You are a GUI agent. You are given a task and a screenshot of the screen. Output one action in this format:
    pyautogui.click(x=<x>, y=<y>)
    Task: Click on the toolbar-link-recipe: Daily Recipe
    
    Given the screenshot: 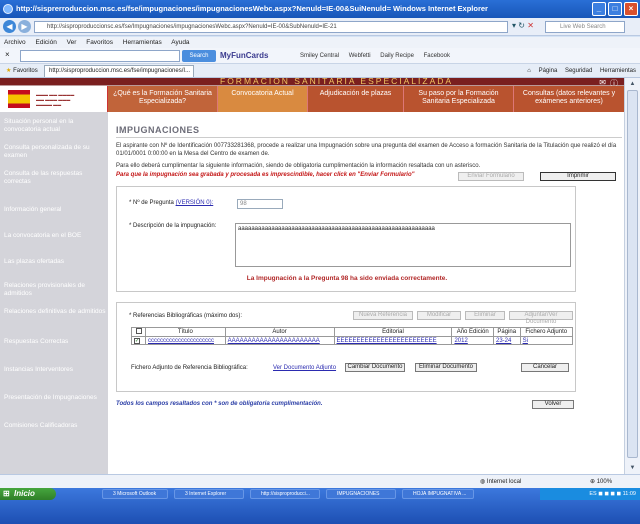 What is the action you would take?
    pyautogui.click(x=397, y=56)
    